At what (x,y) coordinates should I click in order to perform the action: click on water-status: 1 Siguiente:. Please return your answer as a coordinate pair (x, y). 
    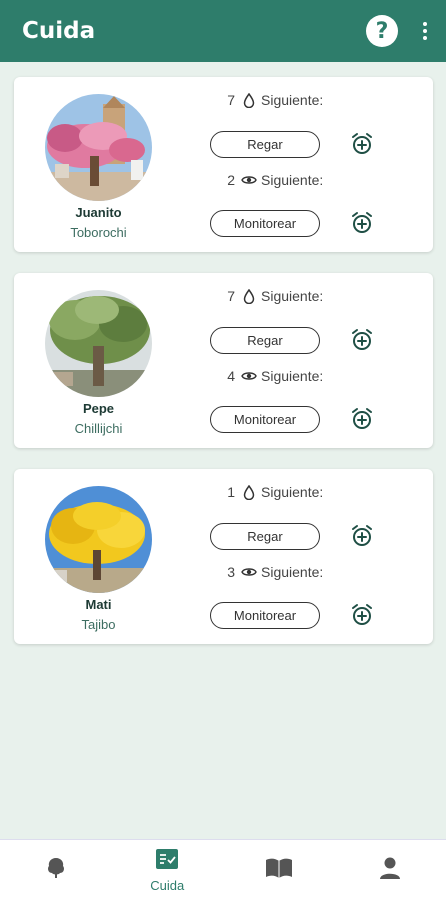
    Looking at the image, I should click on (284, 492).